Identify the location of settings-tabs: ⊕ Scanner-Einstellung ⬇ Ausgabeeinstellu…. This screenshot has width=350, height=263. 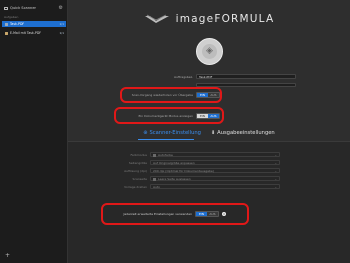
(209, 133).